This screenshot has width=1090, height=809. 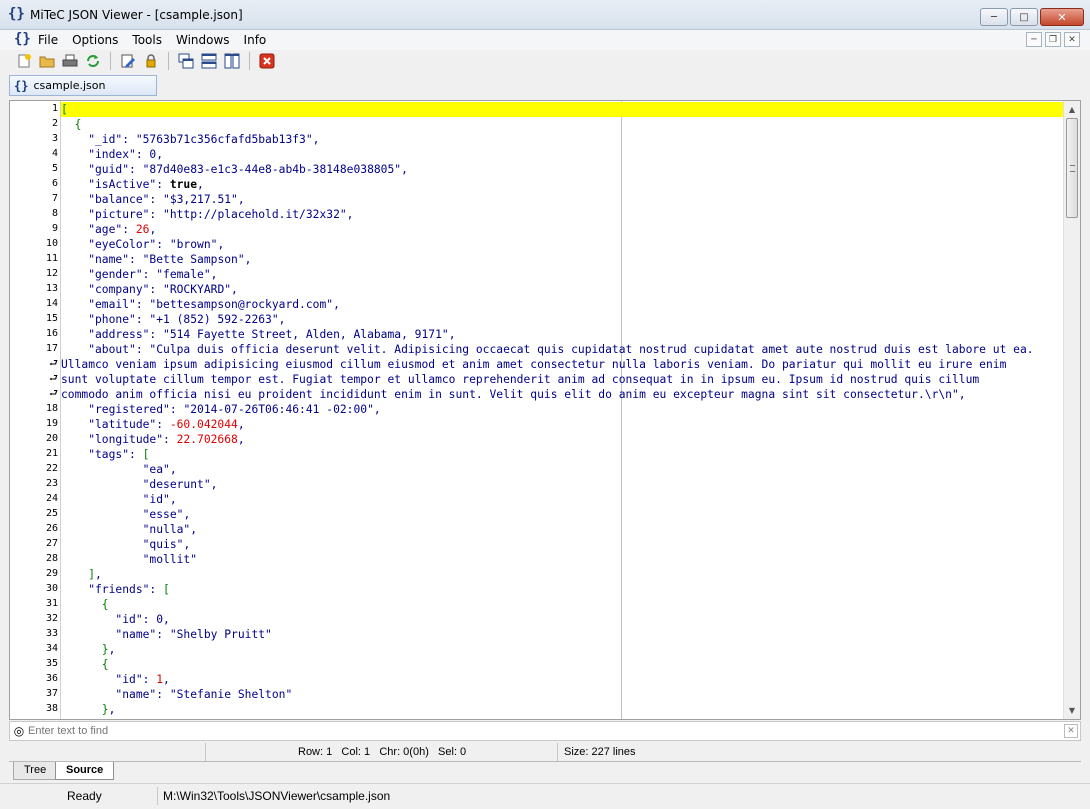 What do you see at coordinates (562, 154) in the screenshot?
I see `code-line: "index": 0,` at bounding box center [562, 154].